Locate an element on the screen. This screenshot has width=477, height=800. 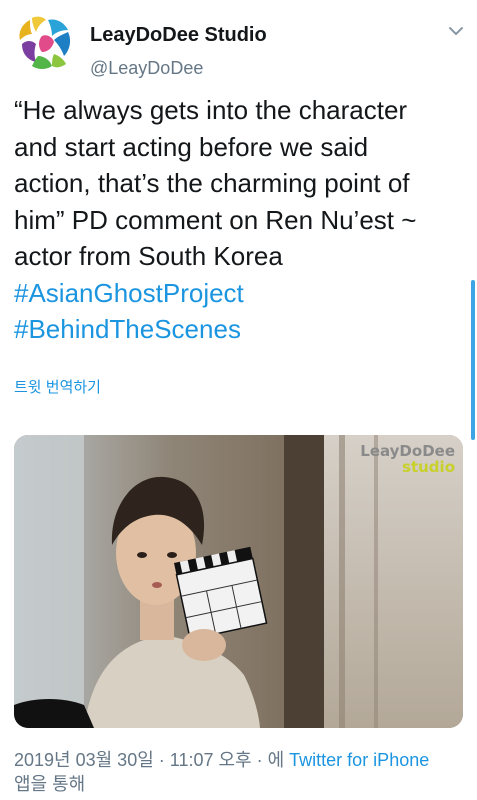
via-label: 앱을 통해 is located at coordinates (50, 784).